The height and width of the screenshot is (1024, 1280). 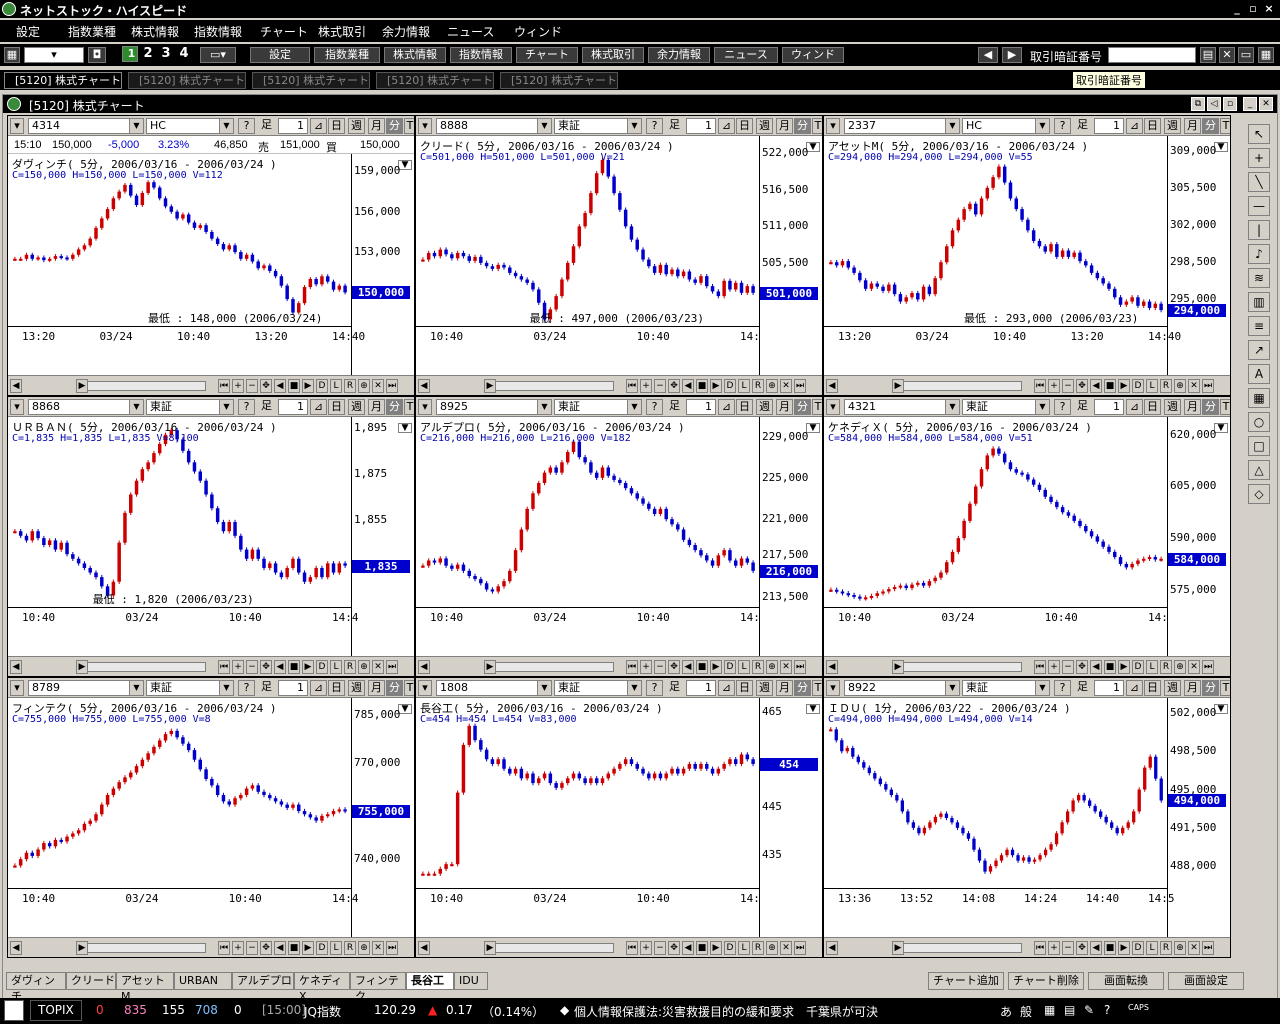 What do you see at coordinates (1054, 386) in the screenshot?
I see `zoom-in-icon: +` at bounding box center [1054, 386].